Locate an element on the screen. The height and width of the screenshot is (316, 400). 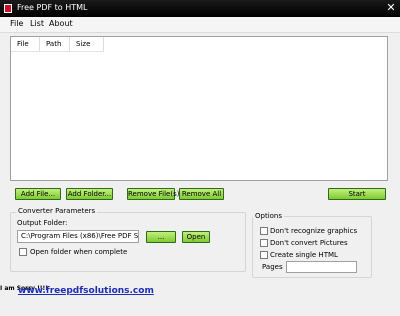
app-icon is located at coordinates (8, 8).